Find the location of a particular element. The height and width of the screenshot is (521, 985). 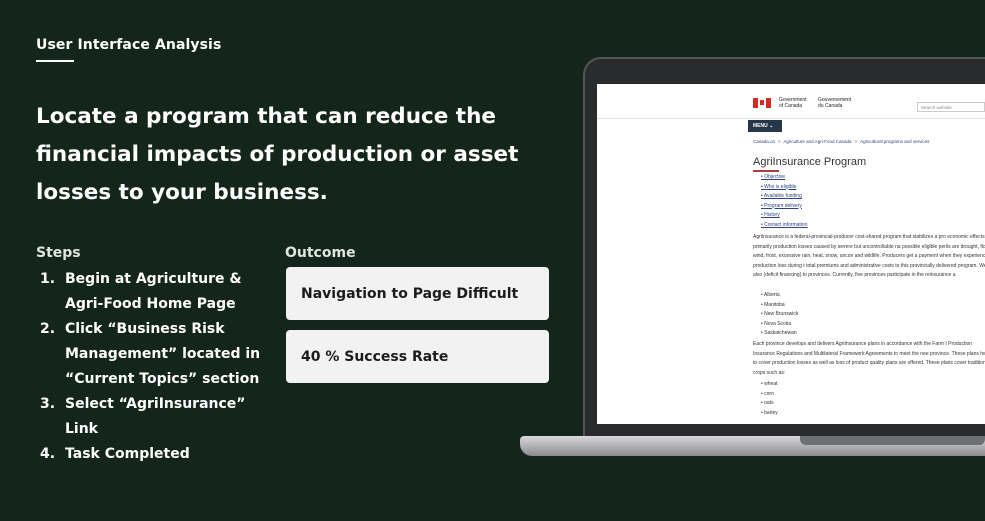

step-number: 3. is located at coordinates (48, 404).